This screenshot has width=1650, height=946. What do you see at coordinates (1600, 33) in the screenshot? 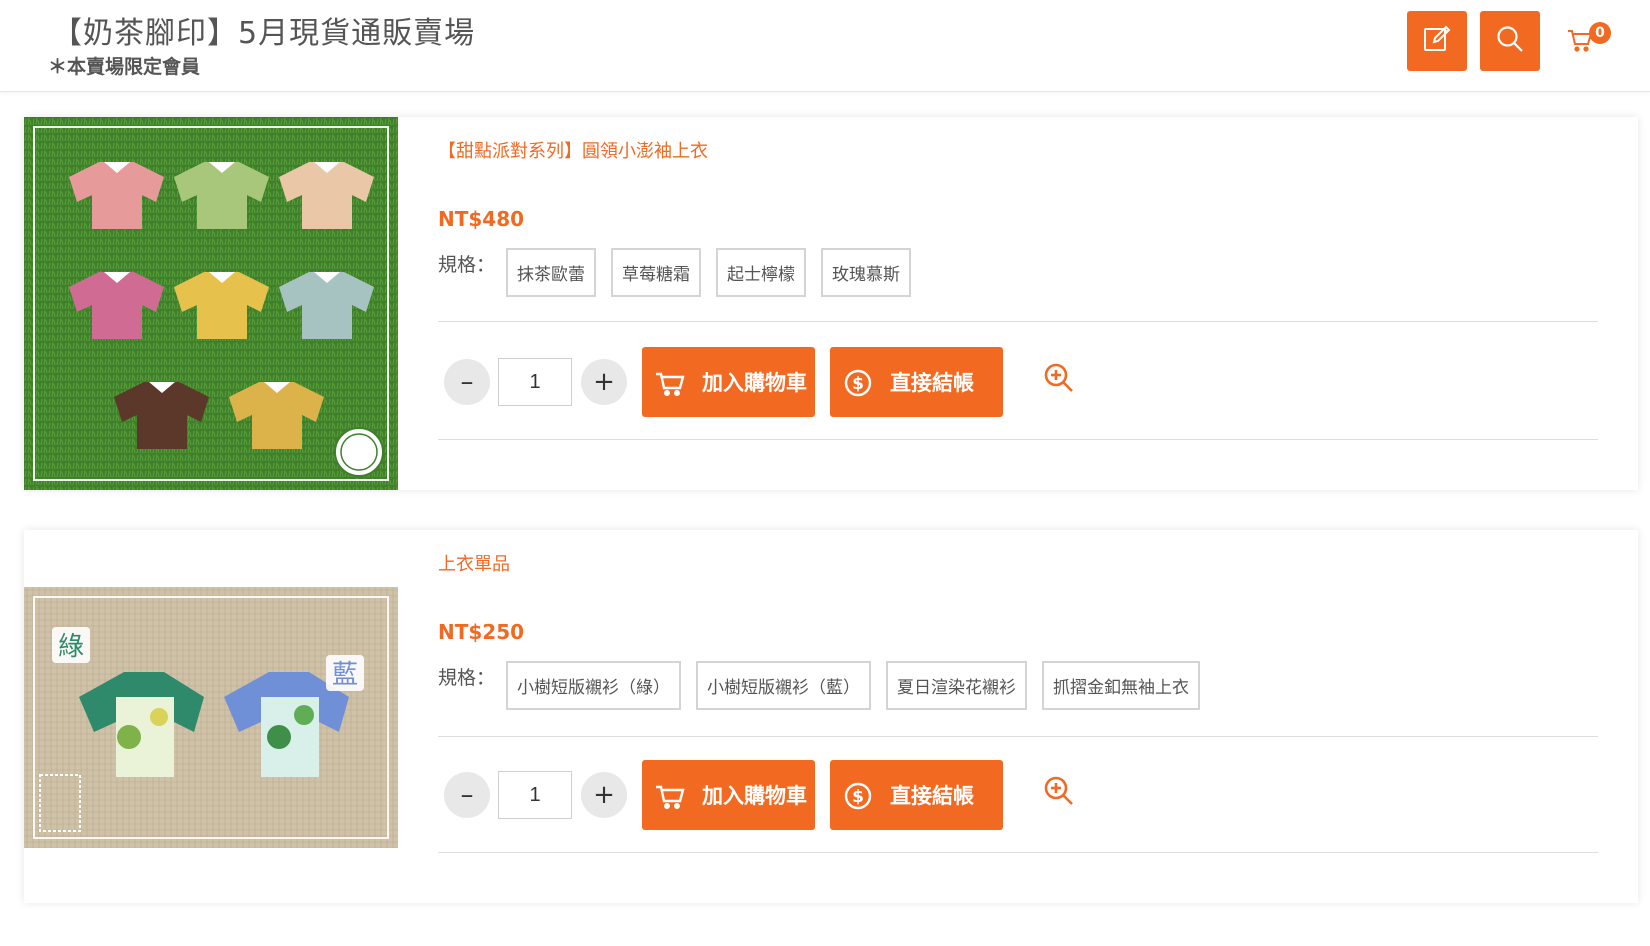
I see `cart-count-badge: 0` at bounding box center [1600, 33].